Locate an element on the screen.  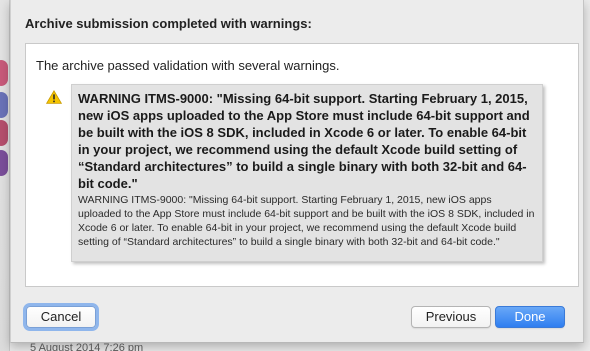
background-timestamp: 5 August 2014 7:26 pm is located at coordinates (87, 346).